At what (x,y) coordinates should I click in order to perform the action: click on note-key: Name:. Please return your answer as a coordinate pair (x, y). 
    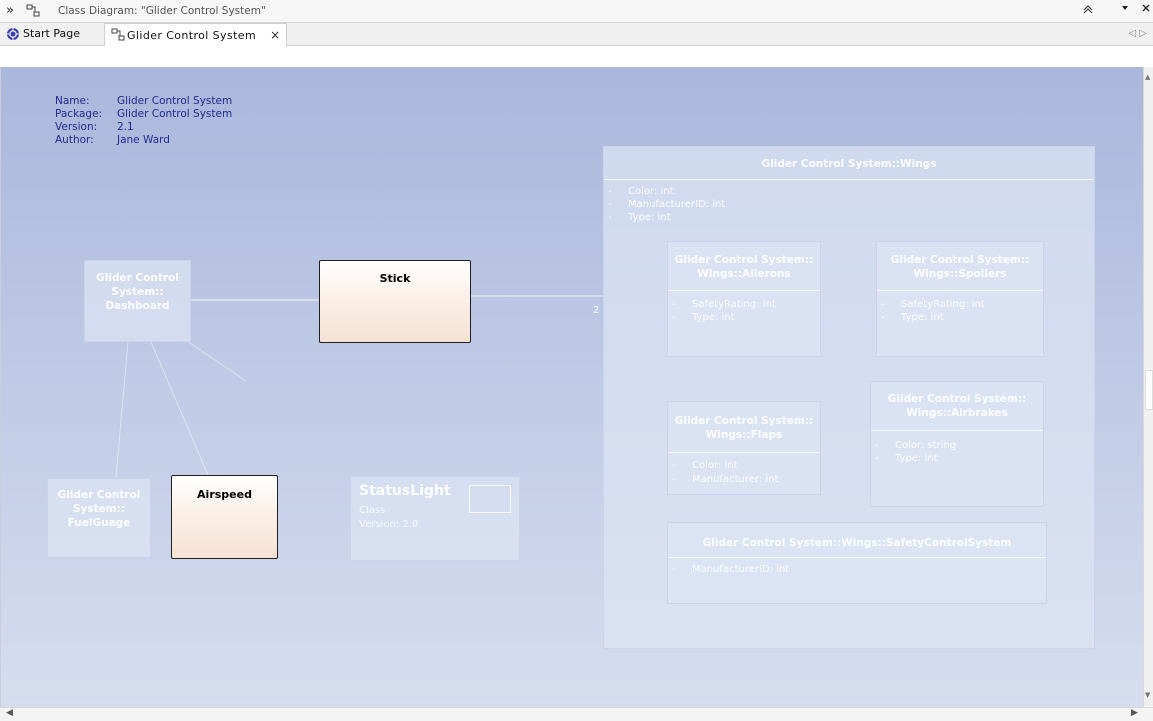
    Looking at the image, I should click on (72, 101).